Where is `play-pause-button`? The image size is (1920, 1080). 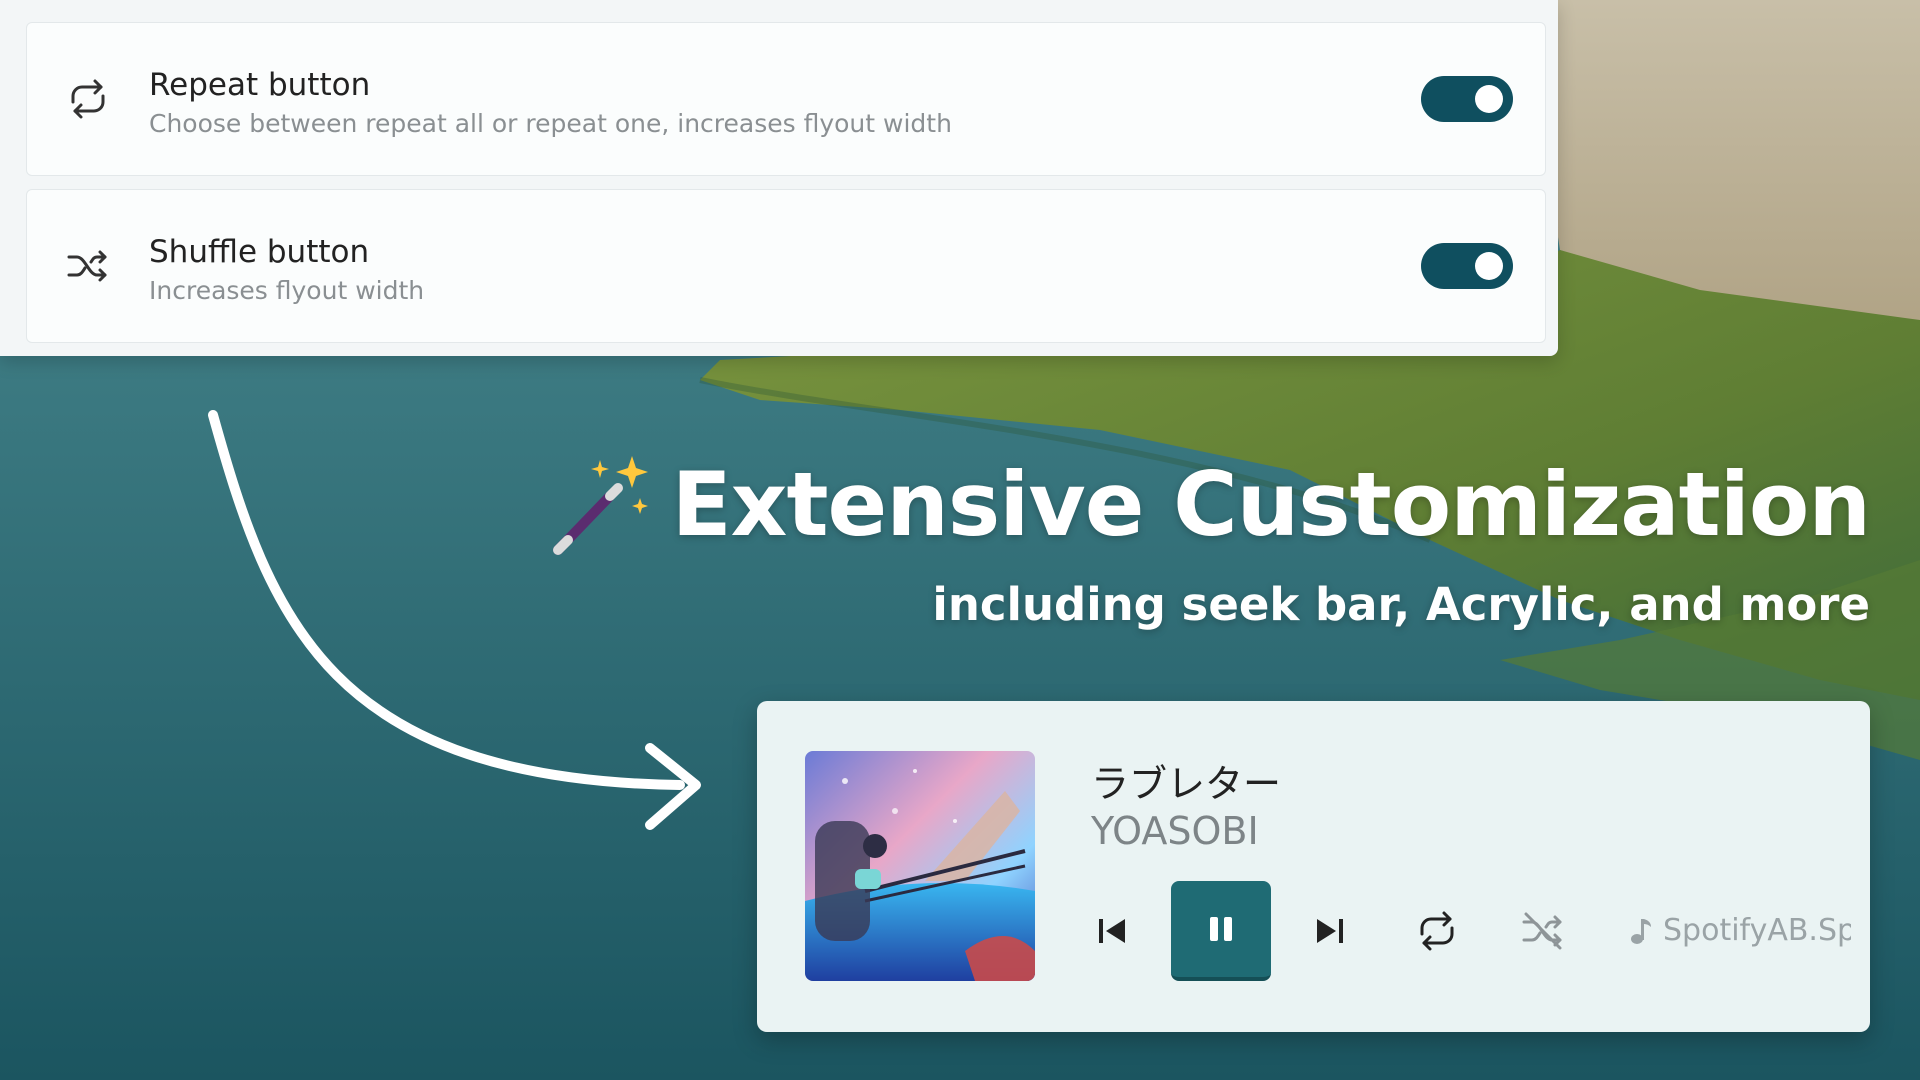
play-pause-button is located at coordinates (1221, 931).